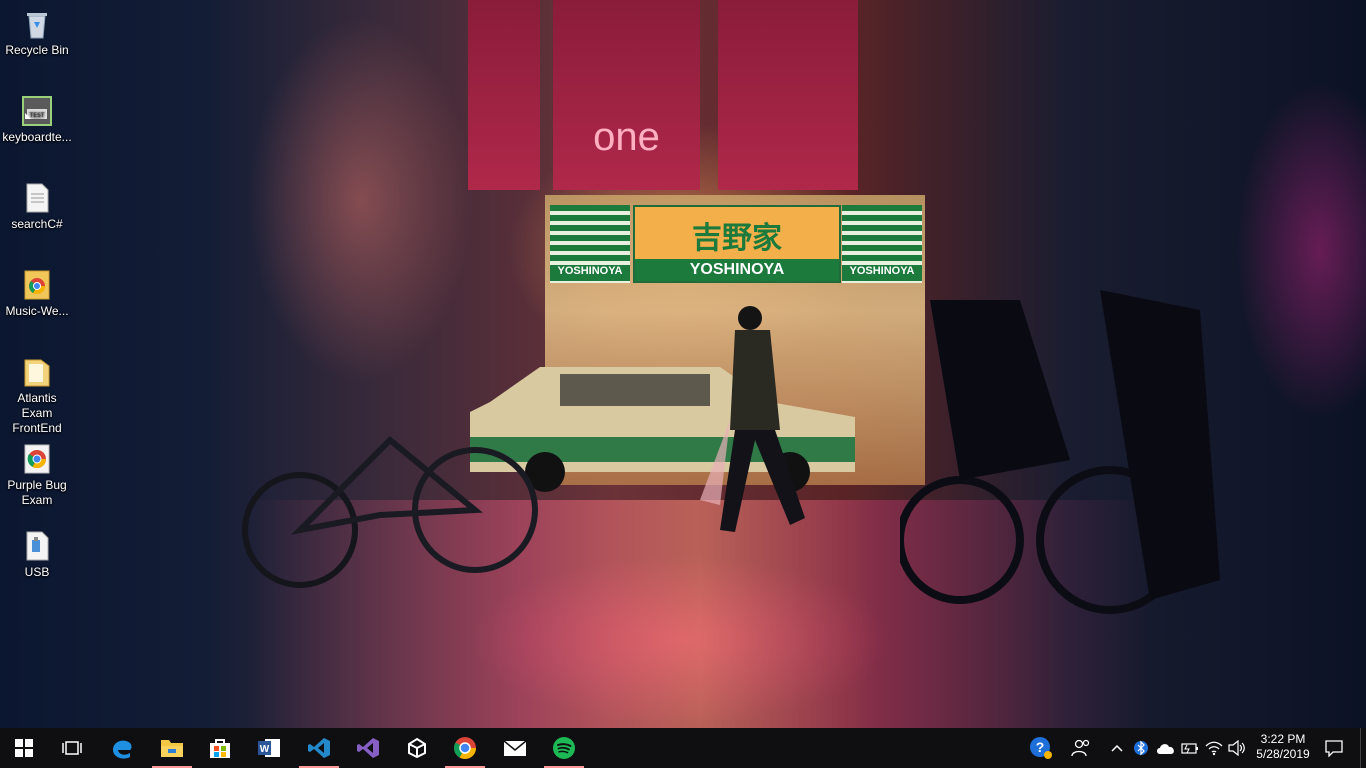 The height and width of the screenshot is (768, 1366). I want to click on bluetooth-icon, so click(1141, 748).